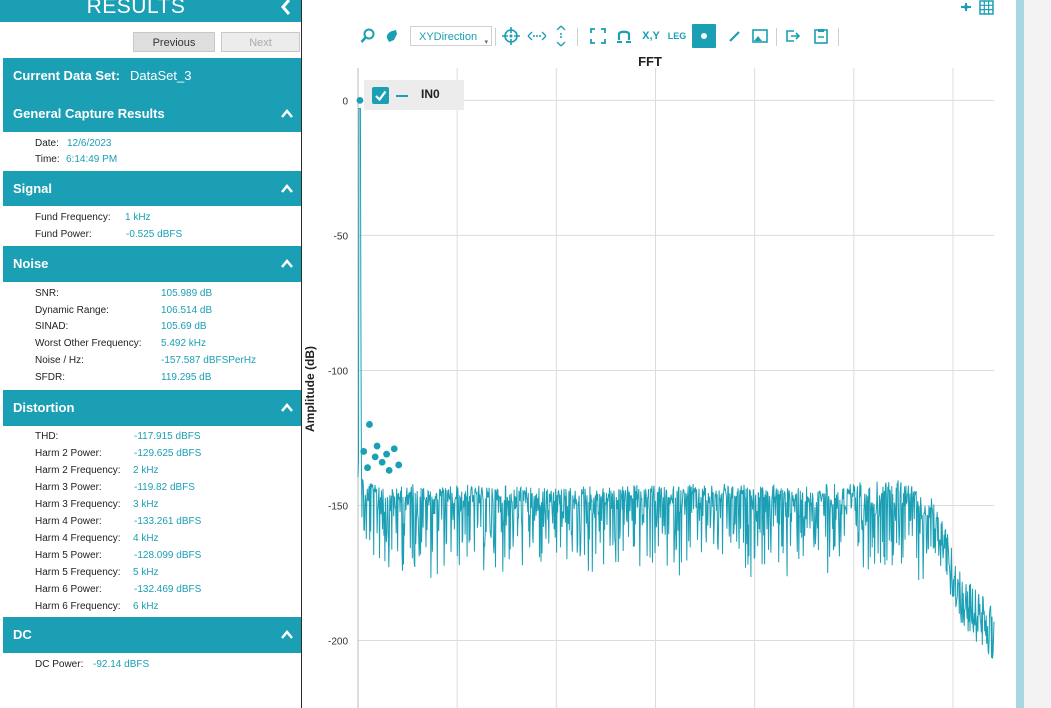 This screenshot has height=708, width=1051. Describe the element at coordinates (338, 371) in the screenshot. I see `y-tick-label: -100` at that location.